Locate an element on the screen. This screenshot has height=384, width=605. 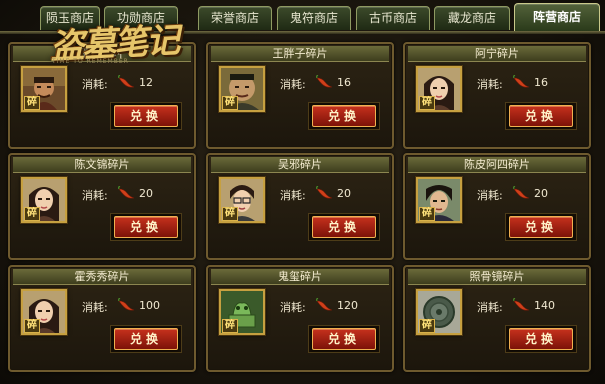
tab-ancient-coin-shop: 古币商店 is located at coordinates (393, 18).